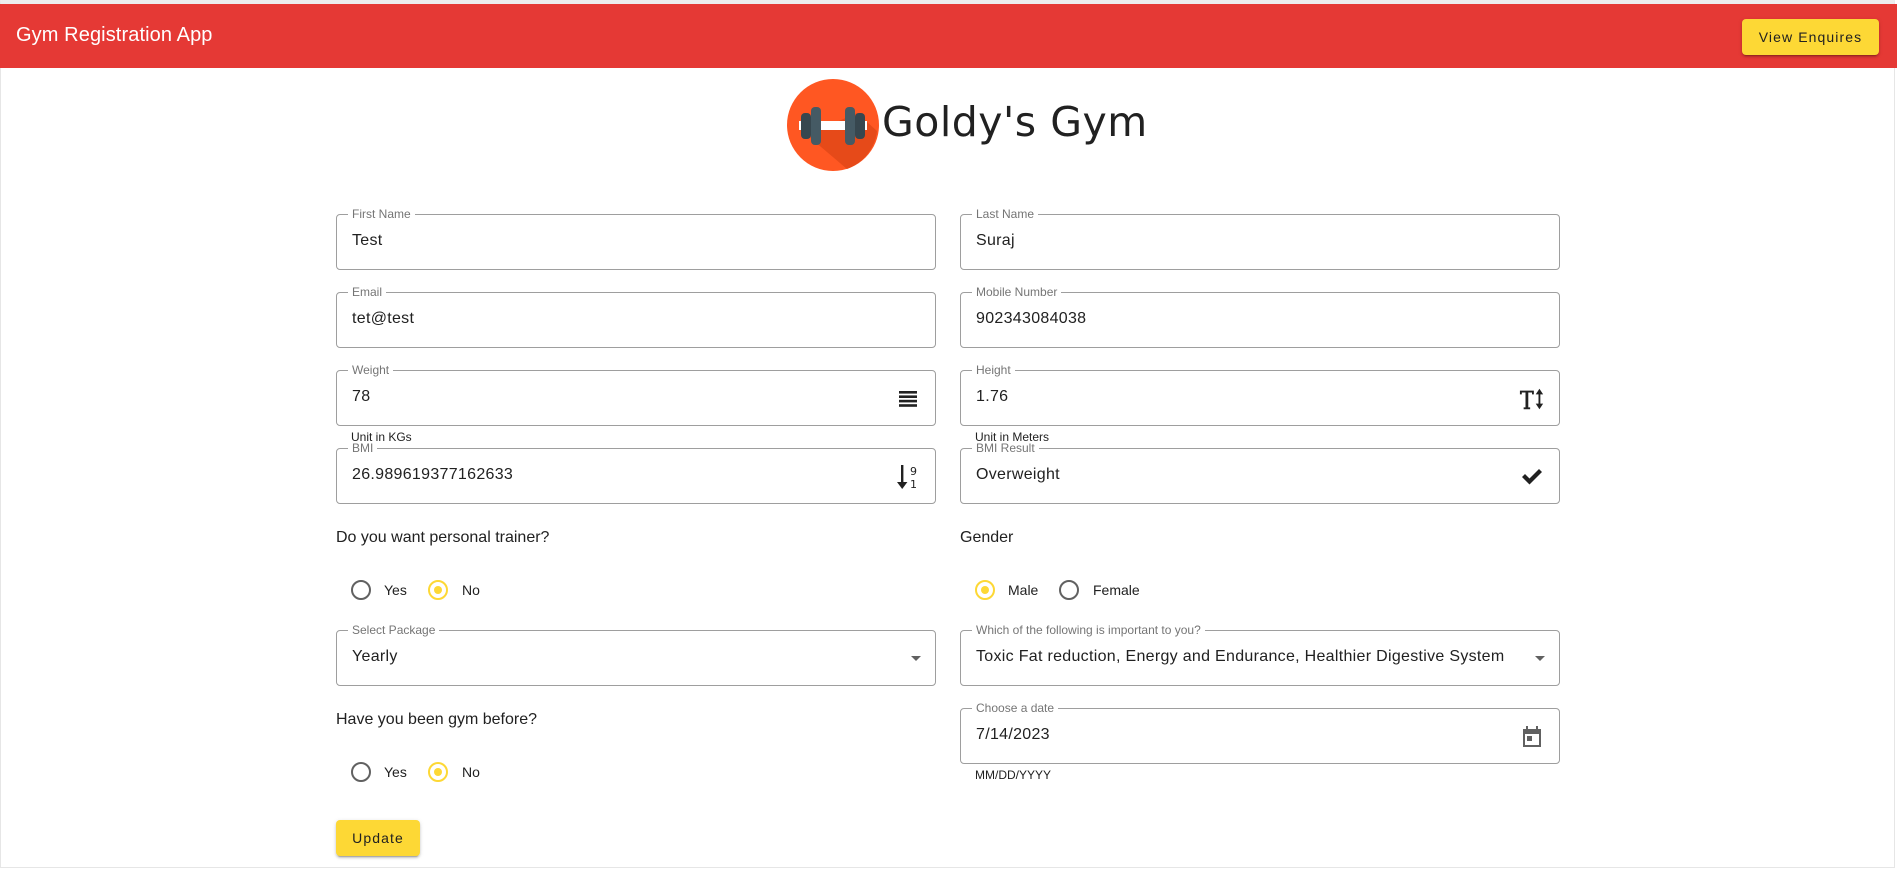 The width and height of the screenshot is (1897, 870). Describe the element at coordinates (1260, 238) in the screenshot. I see `last-name-field: Last Name Suraj` at that location.